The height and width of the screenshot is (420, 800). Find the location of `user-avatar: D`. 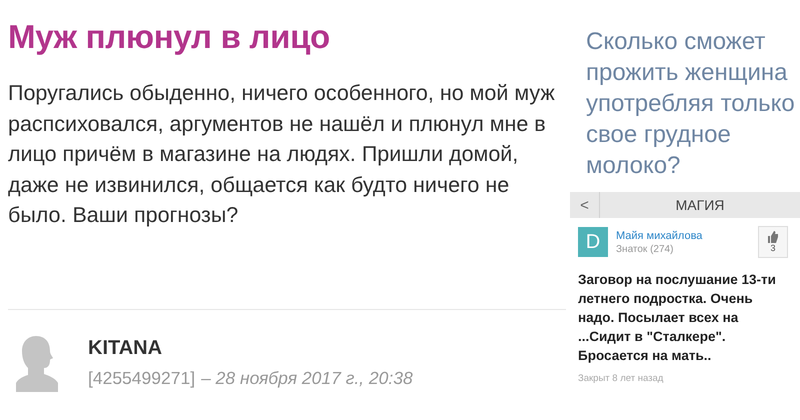

user-avatar: D is located at coordinates (593, 242).